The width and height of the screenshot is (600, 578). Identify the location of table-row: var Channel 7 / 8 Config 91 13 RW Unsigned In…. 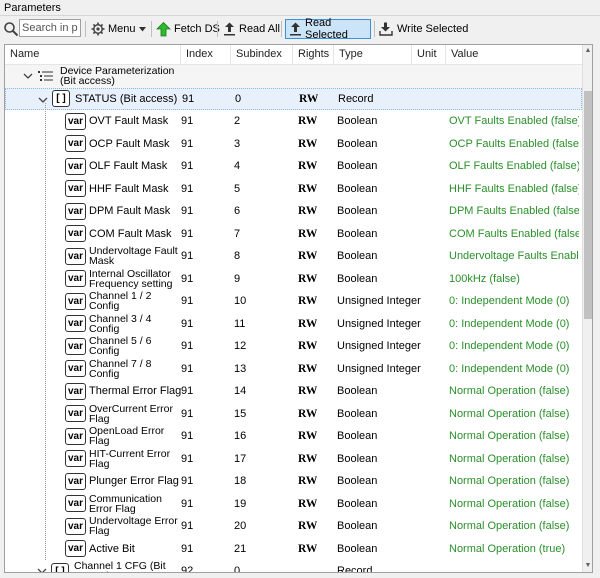
(293, 369).